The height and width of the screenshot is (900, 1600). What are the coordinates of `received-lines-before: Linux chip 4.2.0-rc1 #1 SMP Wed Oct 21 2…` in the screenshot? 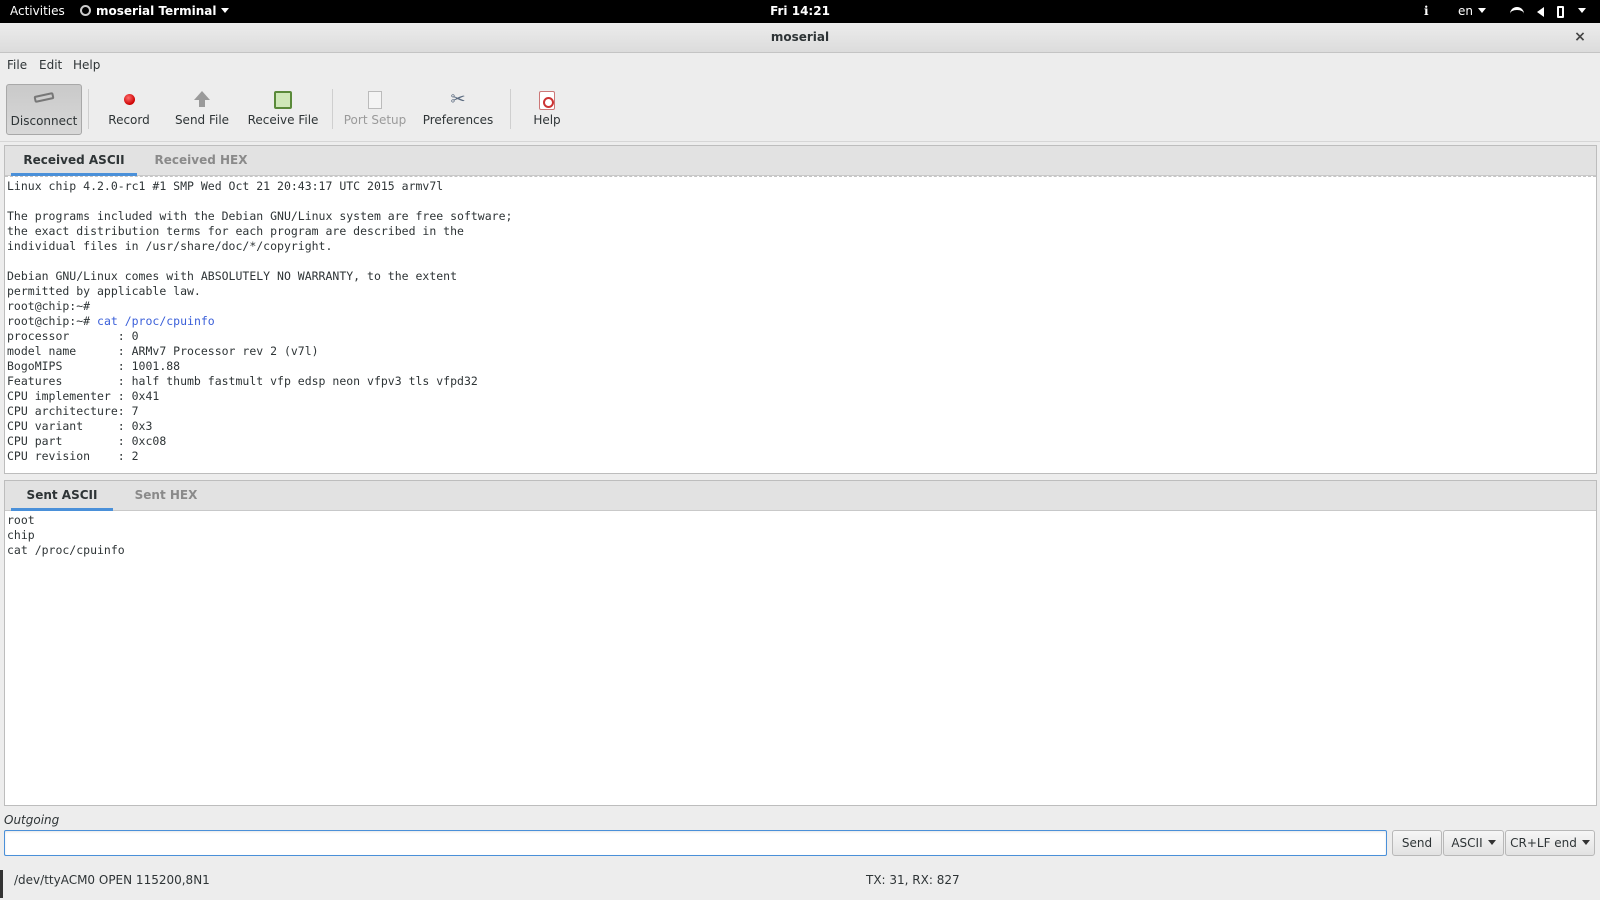 It's located at (260, 246).